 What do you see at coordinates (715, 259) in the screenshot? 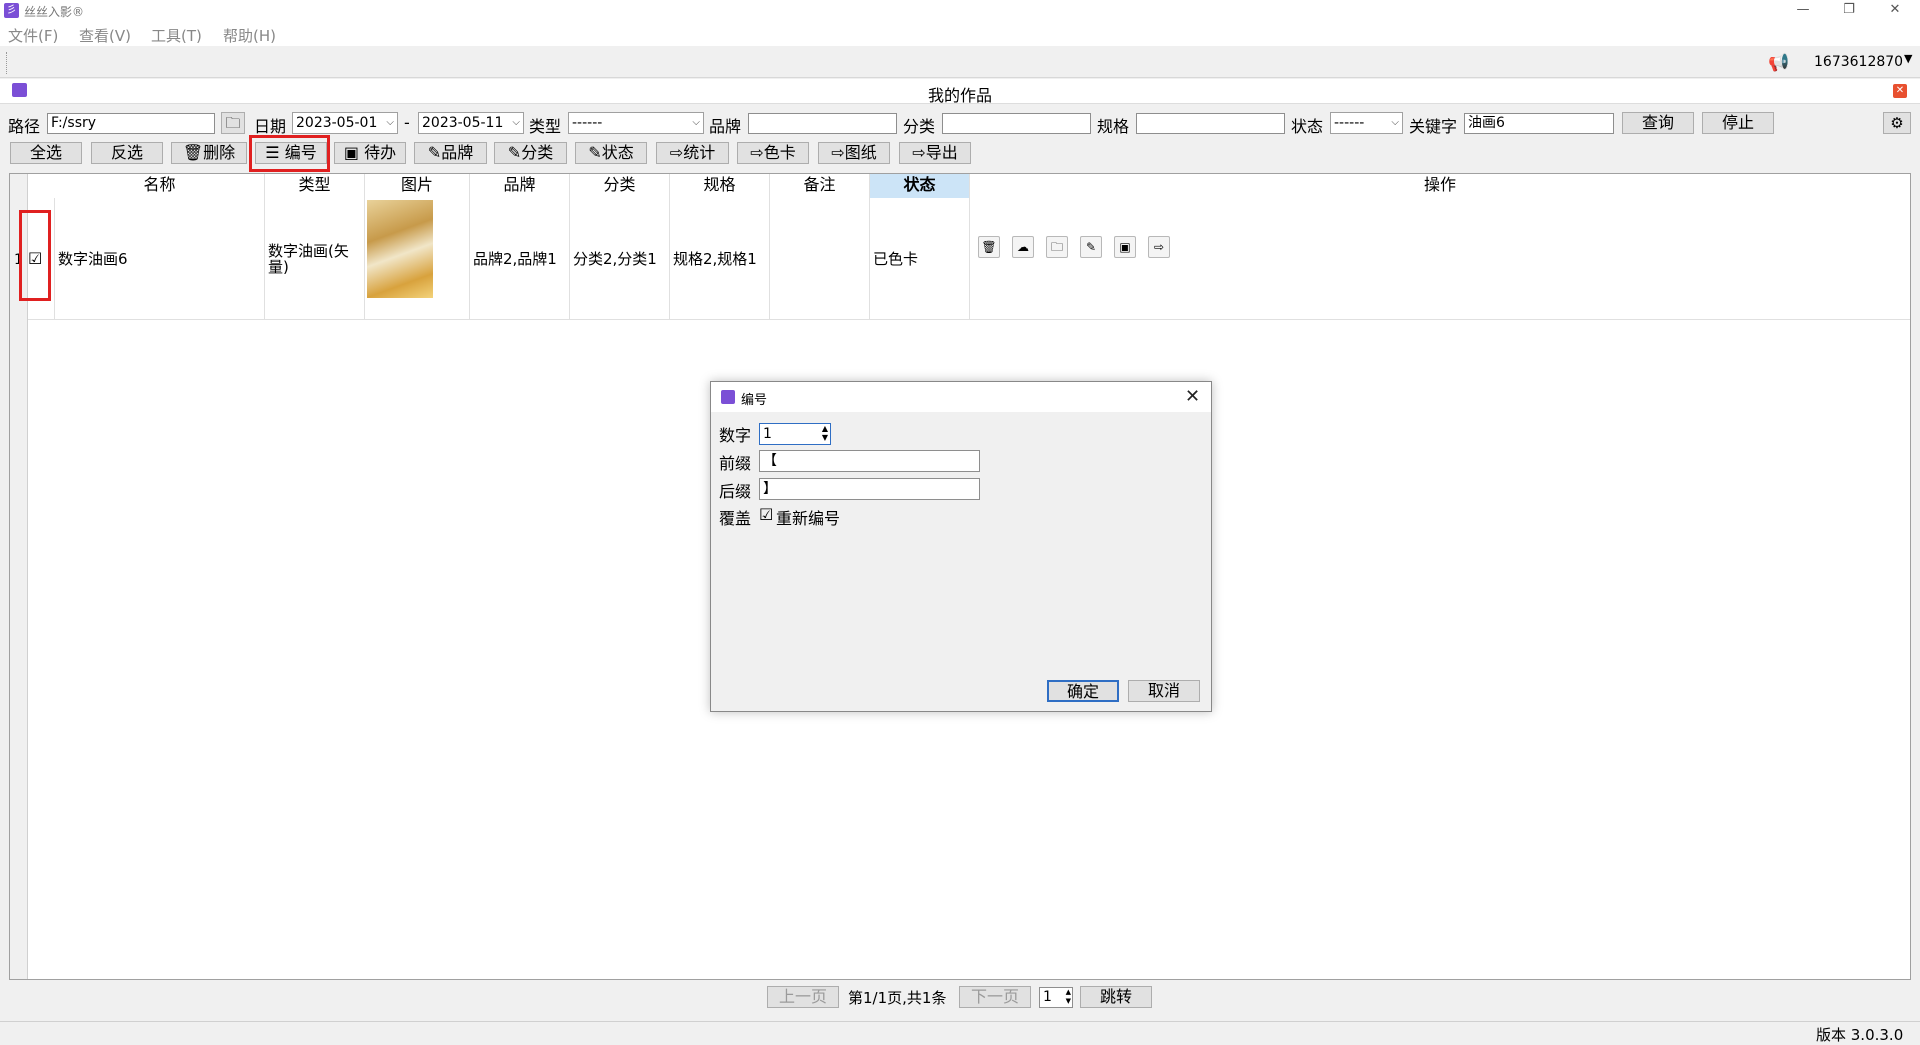
I see `cell-spec: 规格2,规格1` at bounding box center [715, 259].